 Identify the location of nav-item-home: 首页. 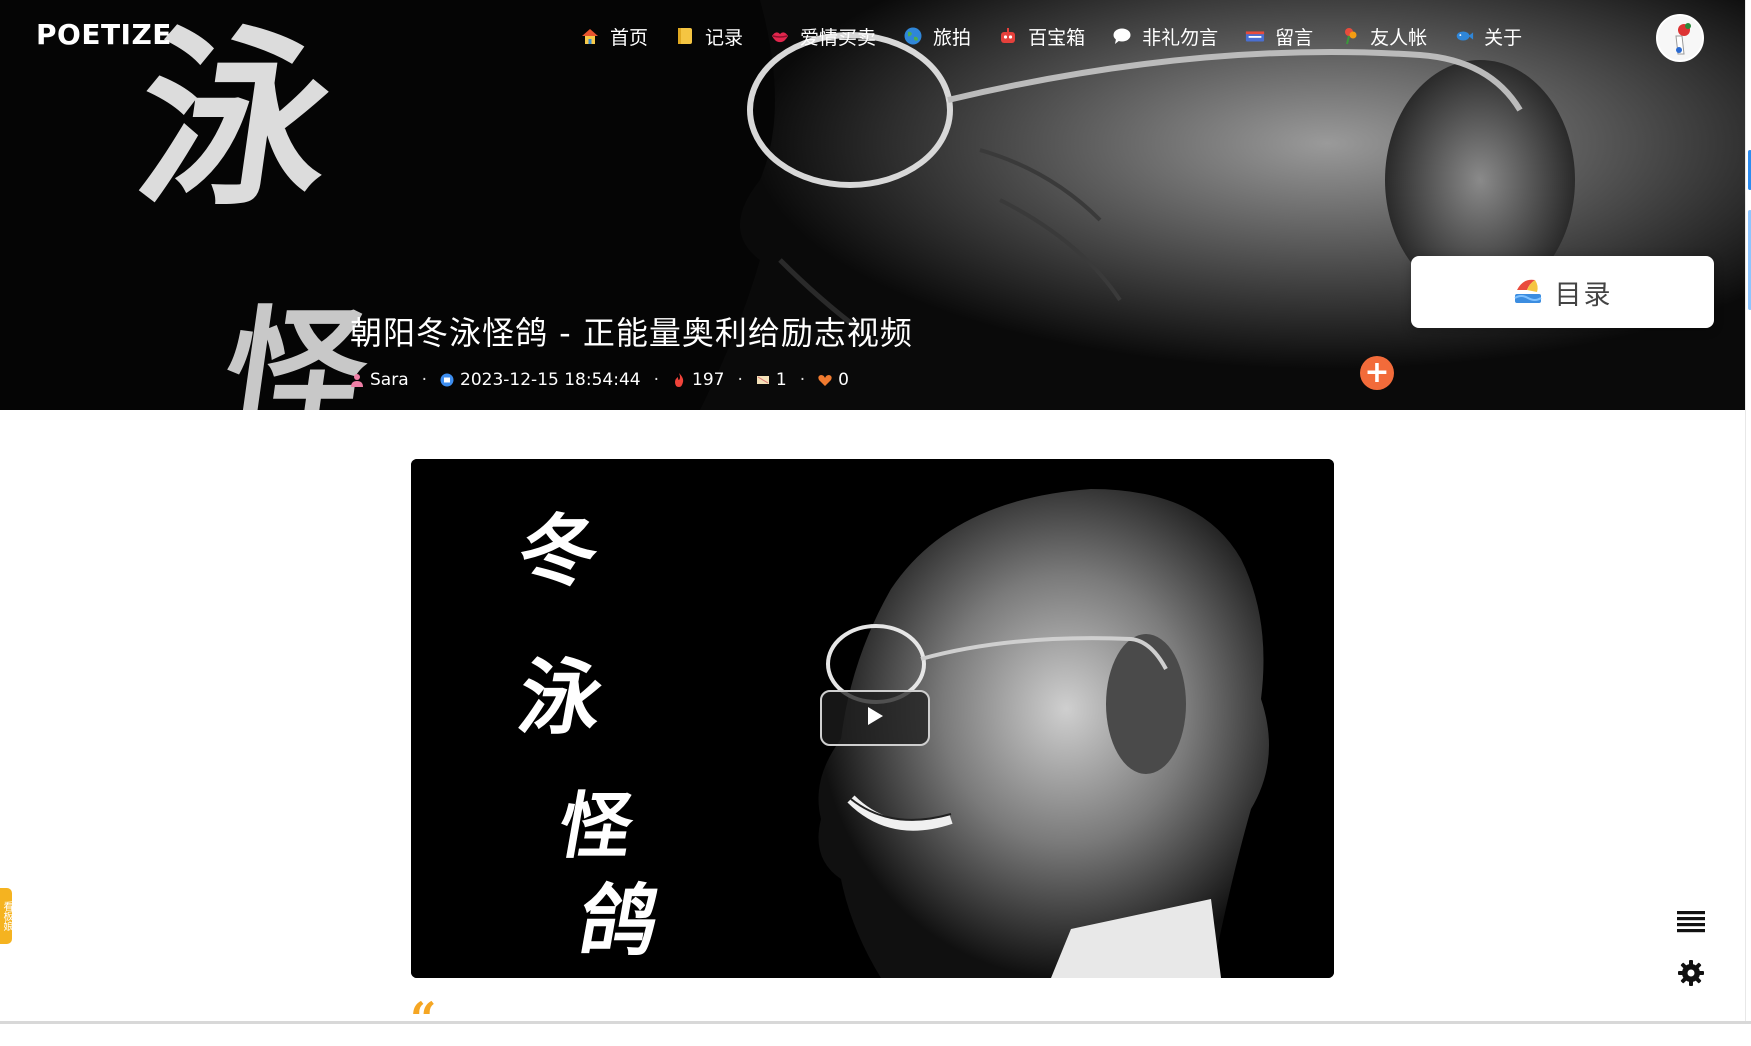
(614, 36).